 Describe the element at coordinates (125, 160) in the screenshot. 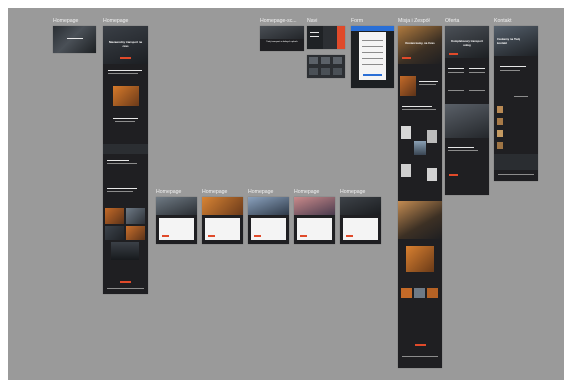

I see `frame-homepage-2: Niezawodny transport na czas` at that location.